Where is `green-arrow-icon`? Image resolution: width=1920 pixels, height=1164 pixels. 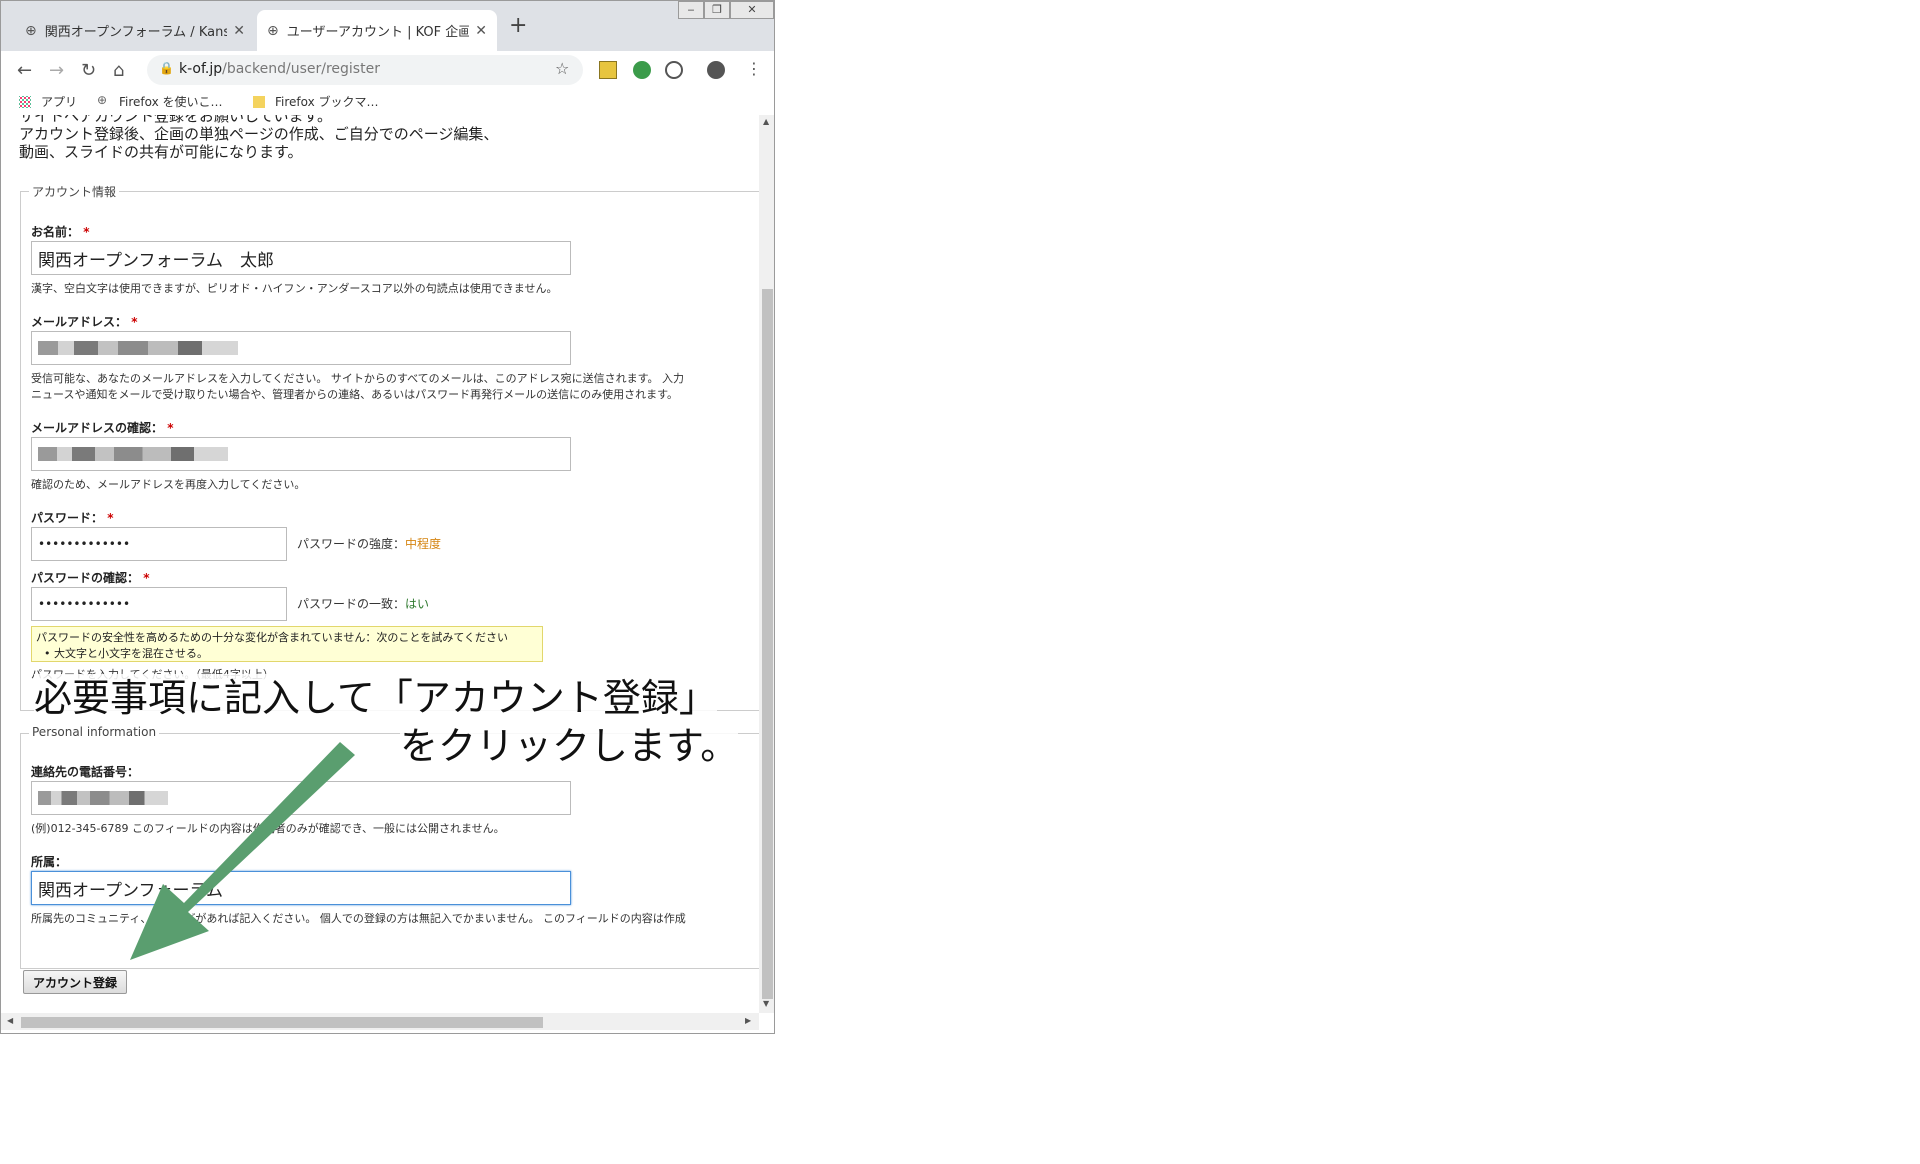 green-arrow-icon is located at coordinates (242, 851).